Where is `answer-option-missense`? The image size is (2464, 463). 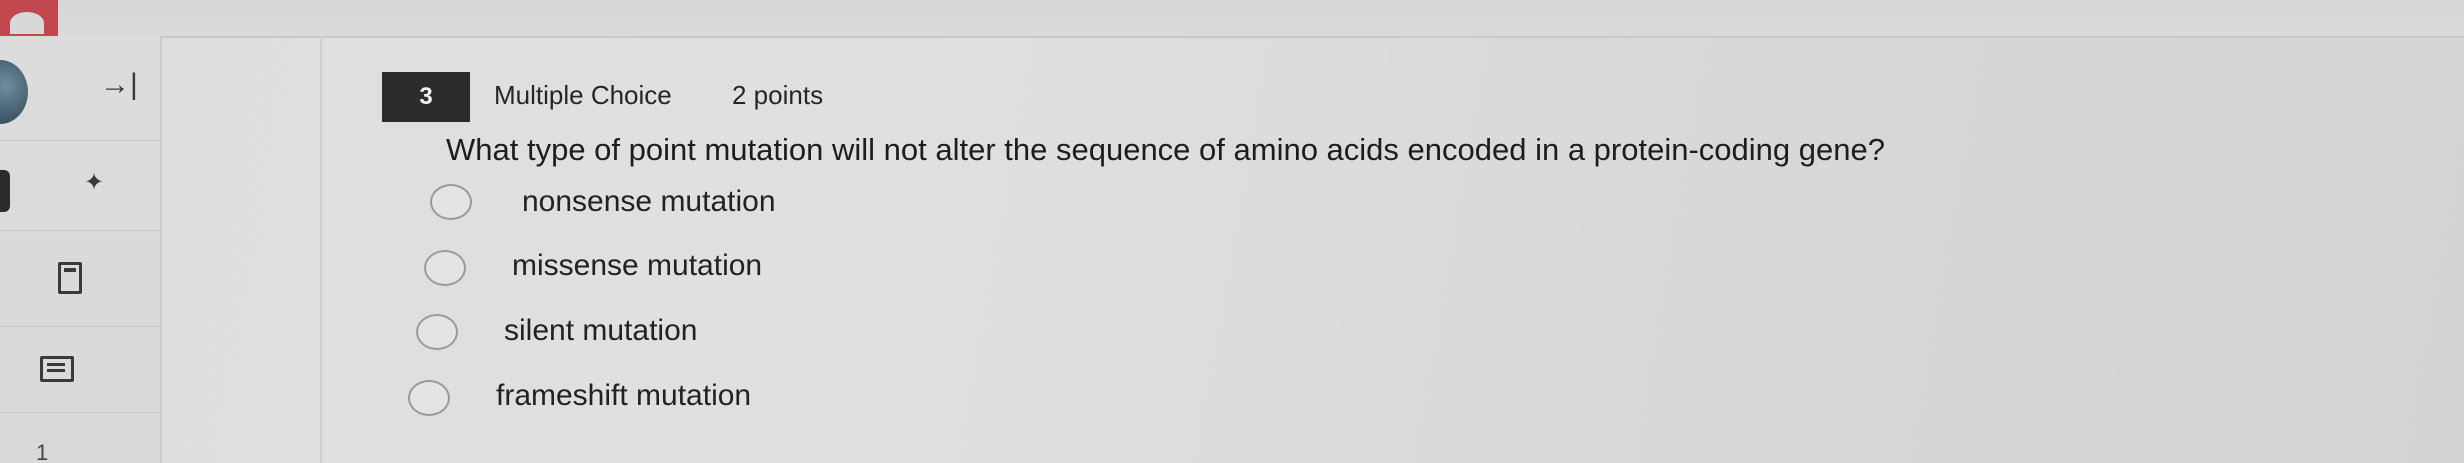 answer-option-missense is located at coordinates (445, 268).